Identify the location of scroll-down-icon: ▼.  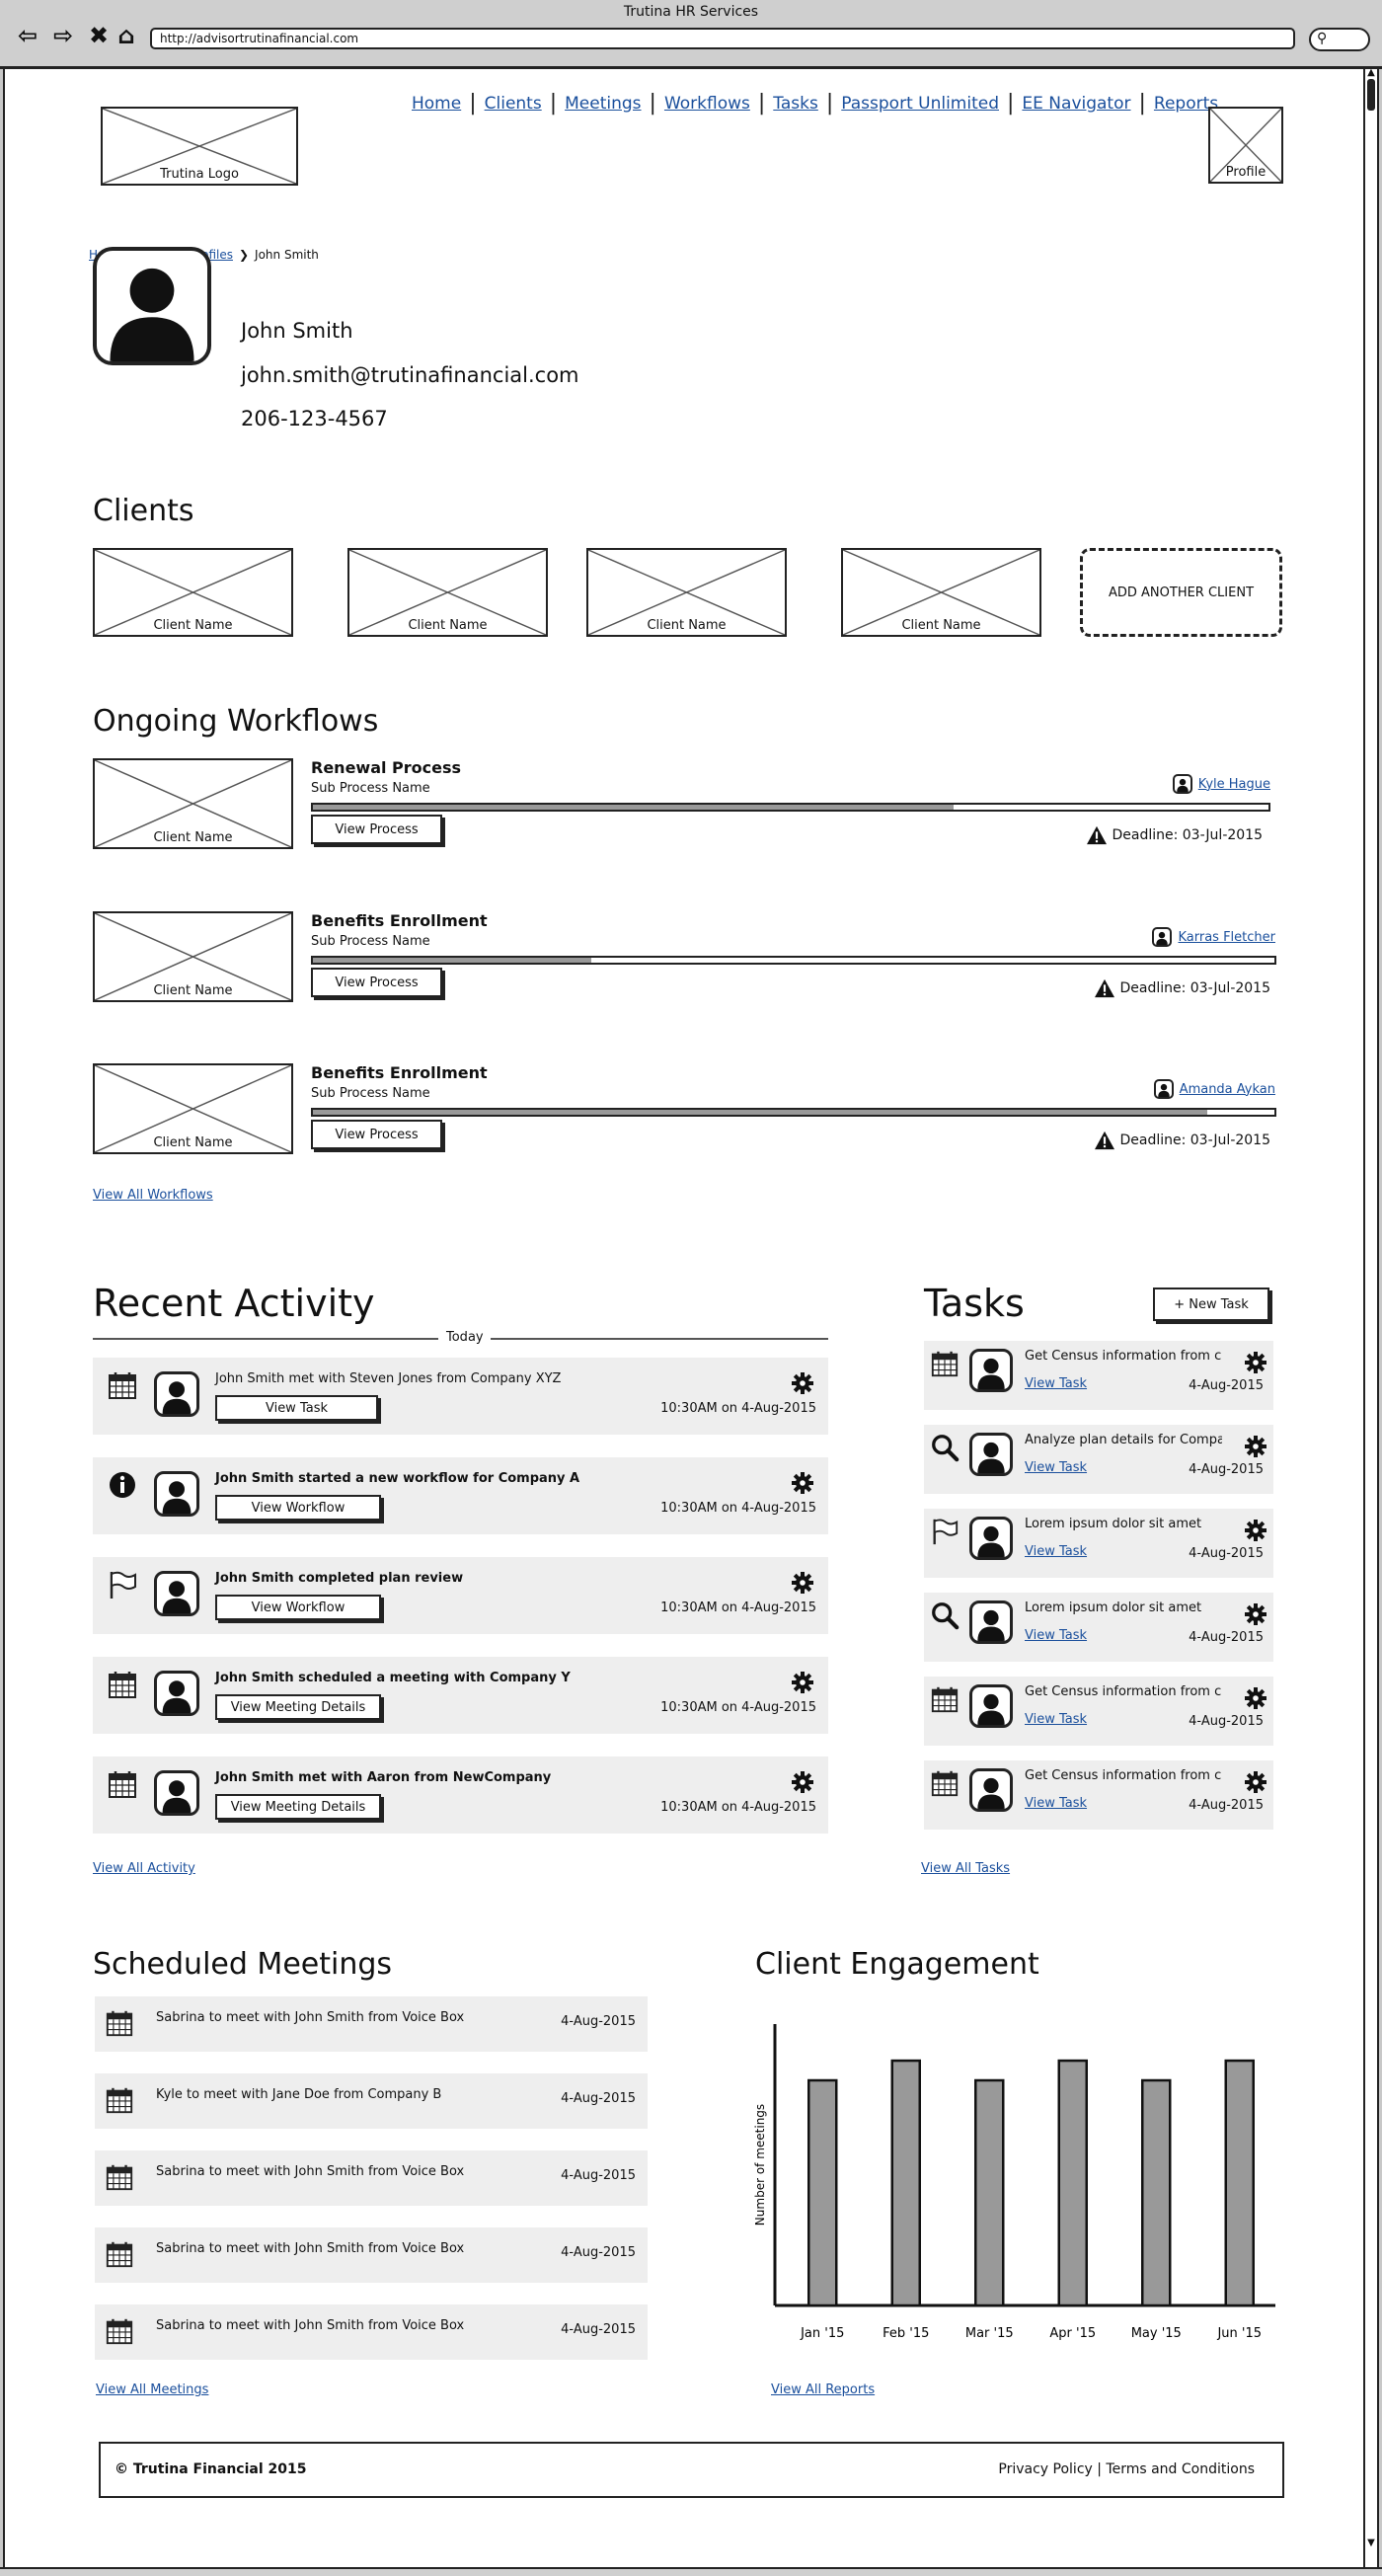
(1371, 2542).